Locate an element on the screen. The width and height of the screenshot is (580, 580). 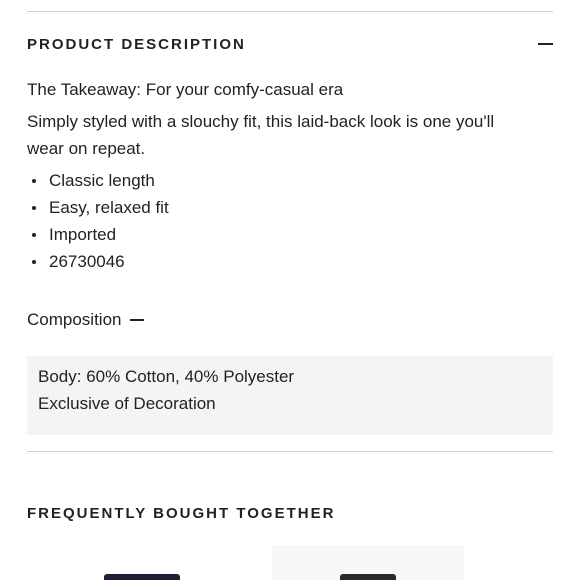
section-divider is located at coordinates (290, 451).